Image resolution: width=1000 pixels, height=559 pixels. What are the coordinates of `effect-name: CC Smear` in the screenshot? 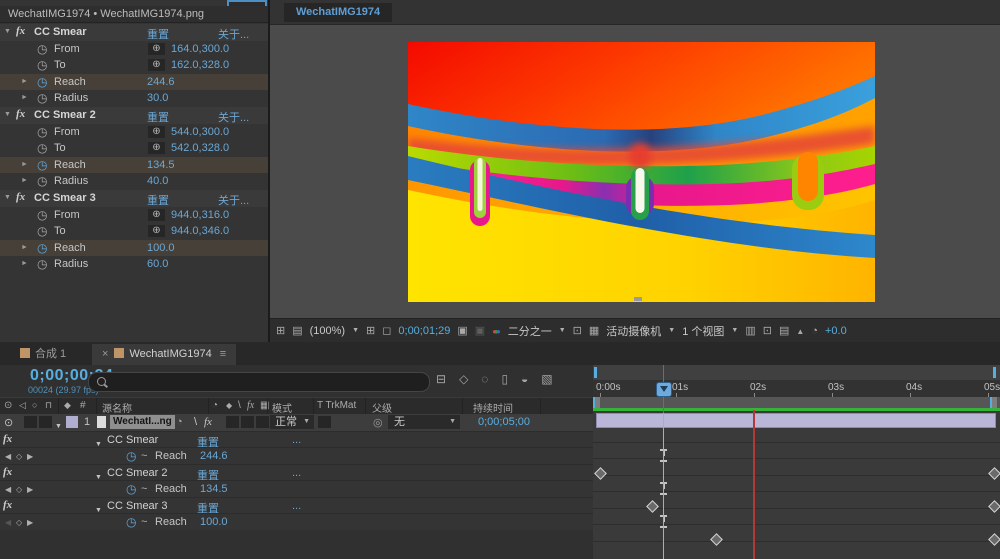 It's located at (132, 440).